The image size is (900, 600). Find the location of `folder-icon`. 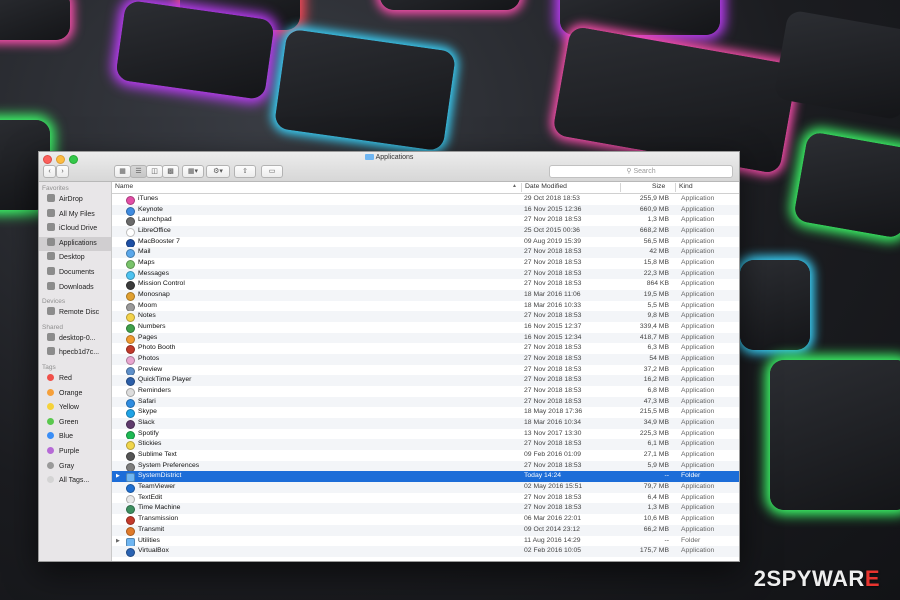

folder-icon is located at coordinates (130, 478).